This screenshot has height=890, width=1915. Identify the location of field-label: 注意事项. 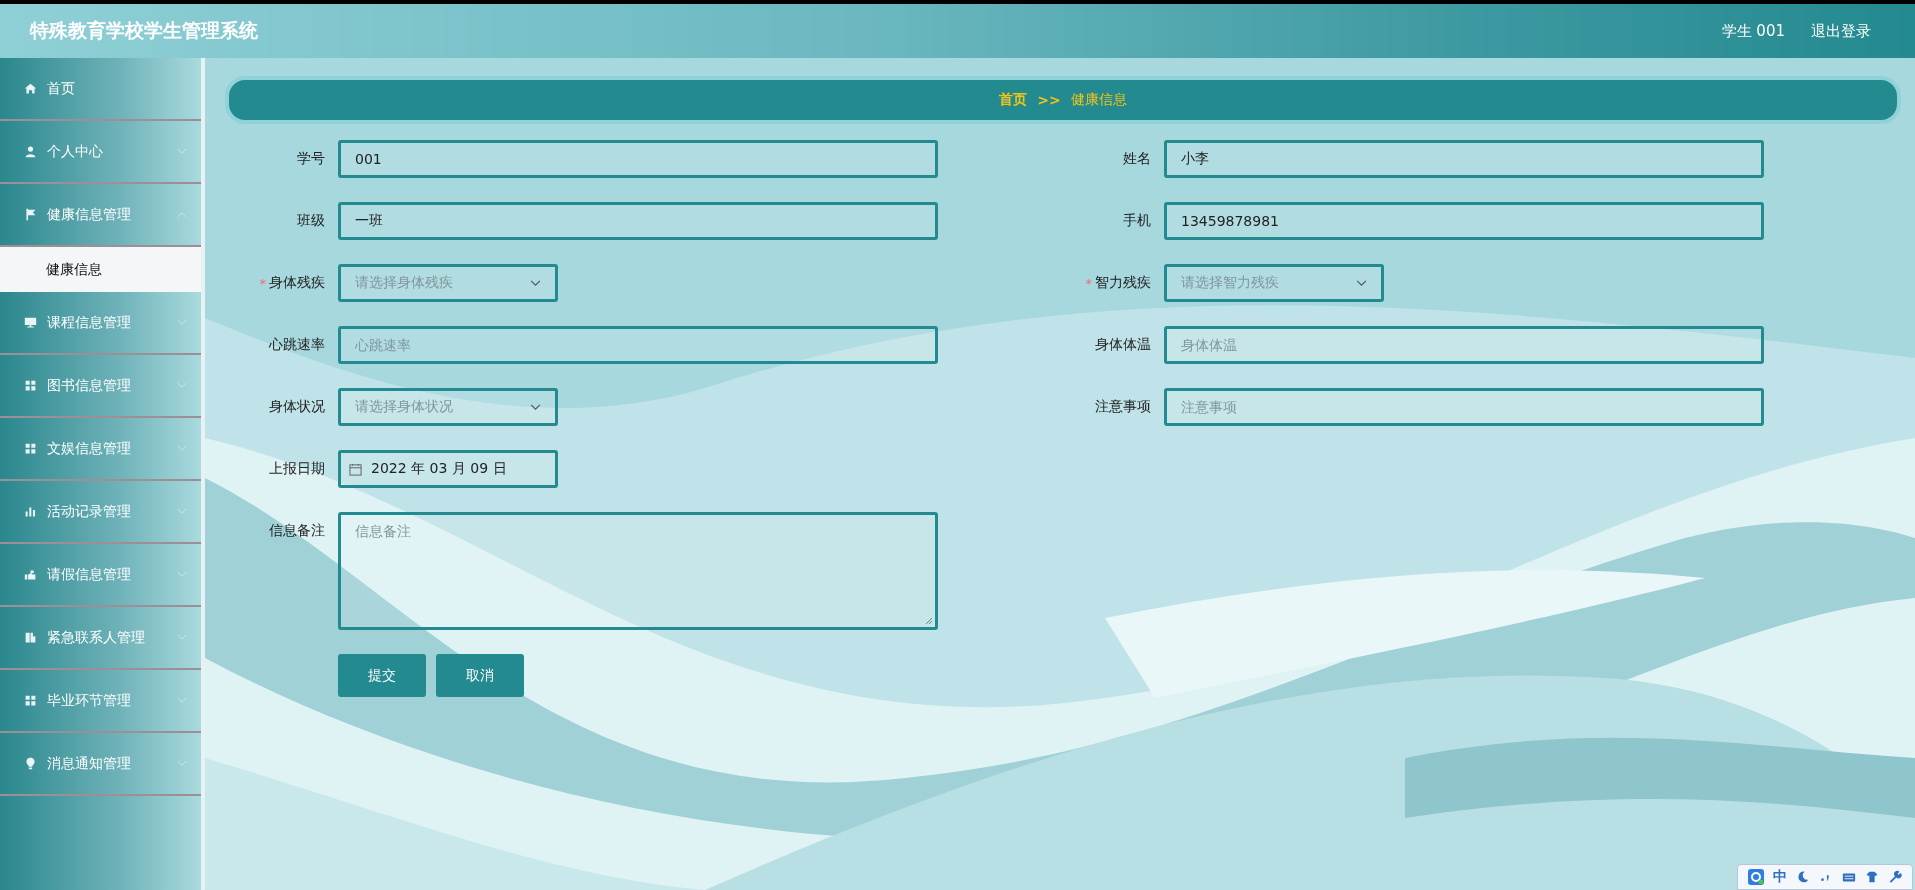
(1123, 407).